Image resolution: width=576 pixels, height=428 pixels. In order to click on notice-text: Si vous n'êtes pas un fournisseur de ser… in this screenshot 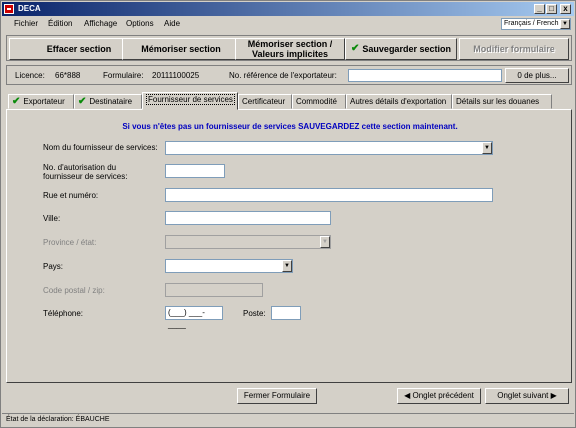, I will do `click(290, 126)`.